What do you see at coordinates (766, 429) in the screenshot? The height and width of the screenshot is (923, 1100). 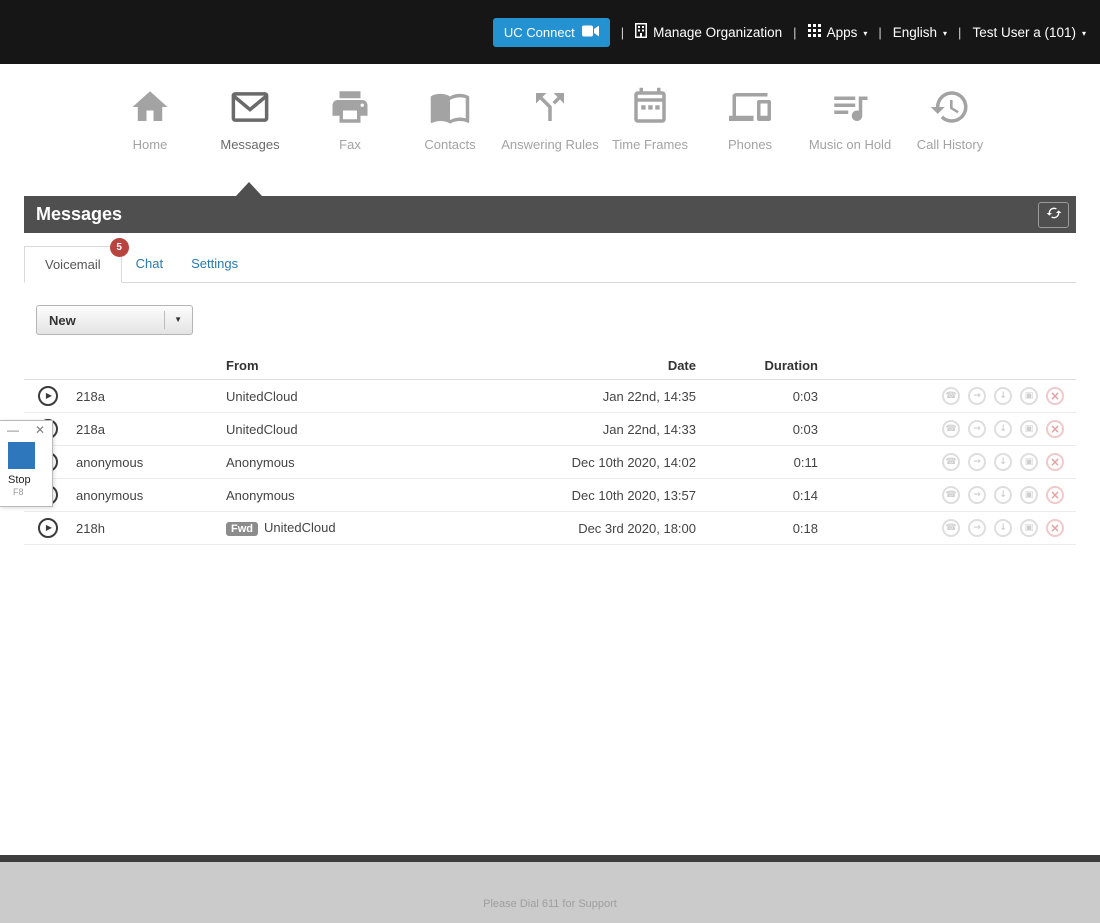 I see `duration-cell: 0:03` at bounding box center [766, 429].